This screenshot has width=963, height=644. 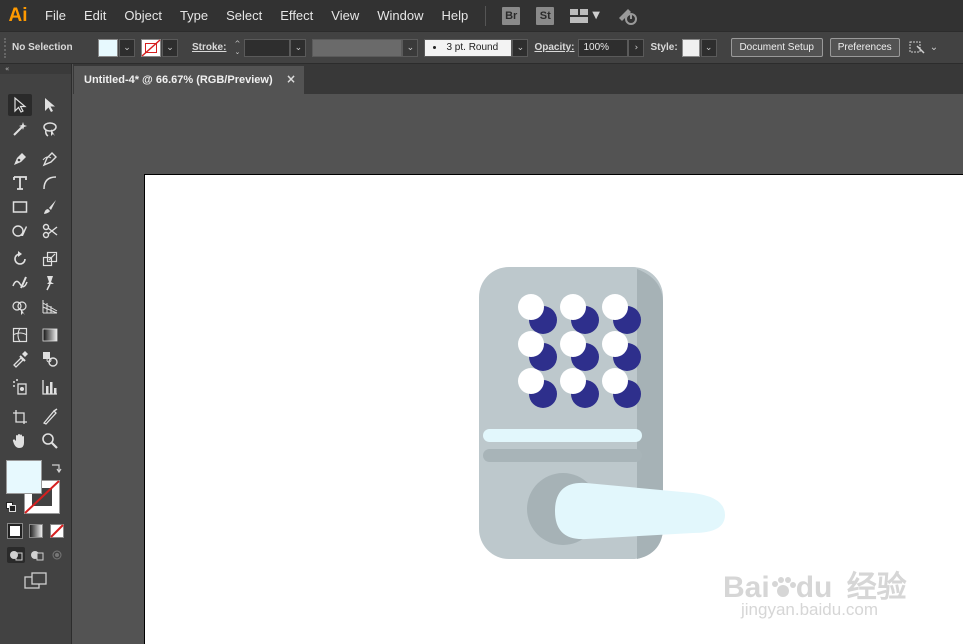 What do you see at coordinates (50, 307) in the screenshot?
I see `perspective-grid-tool-icon` at bounding box center [50, 307].